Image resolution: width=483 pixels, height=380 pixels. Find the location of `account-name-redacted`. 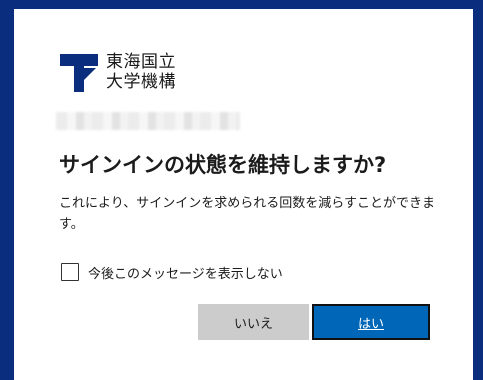

account-name-redacted is located at coordinates (148, 121).